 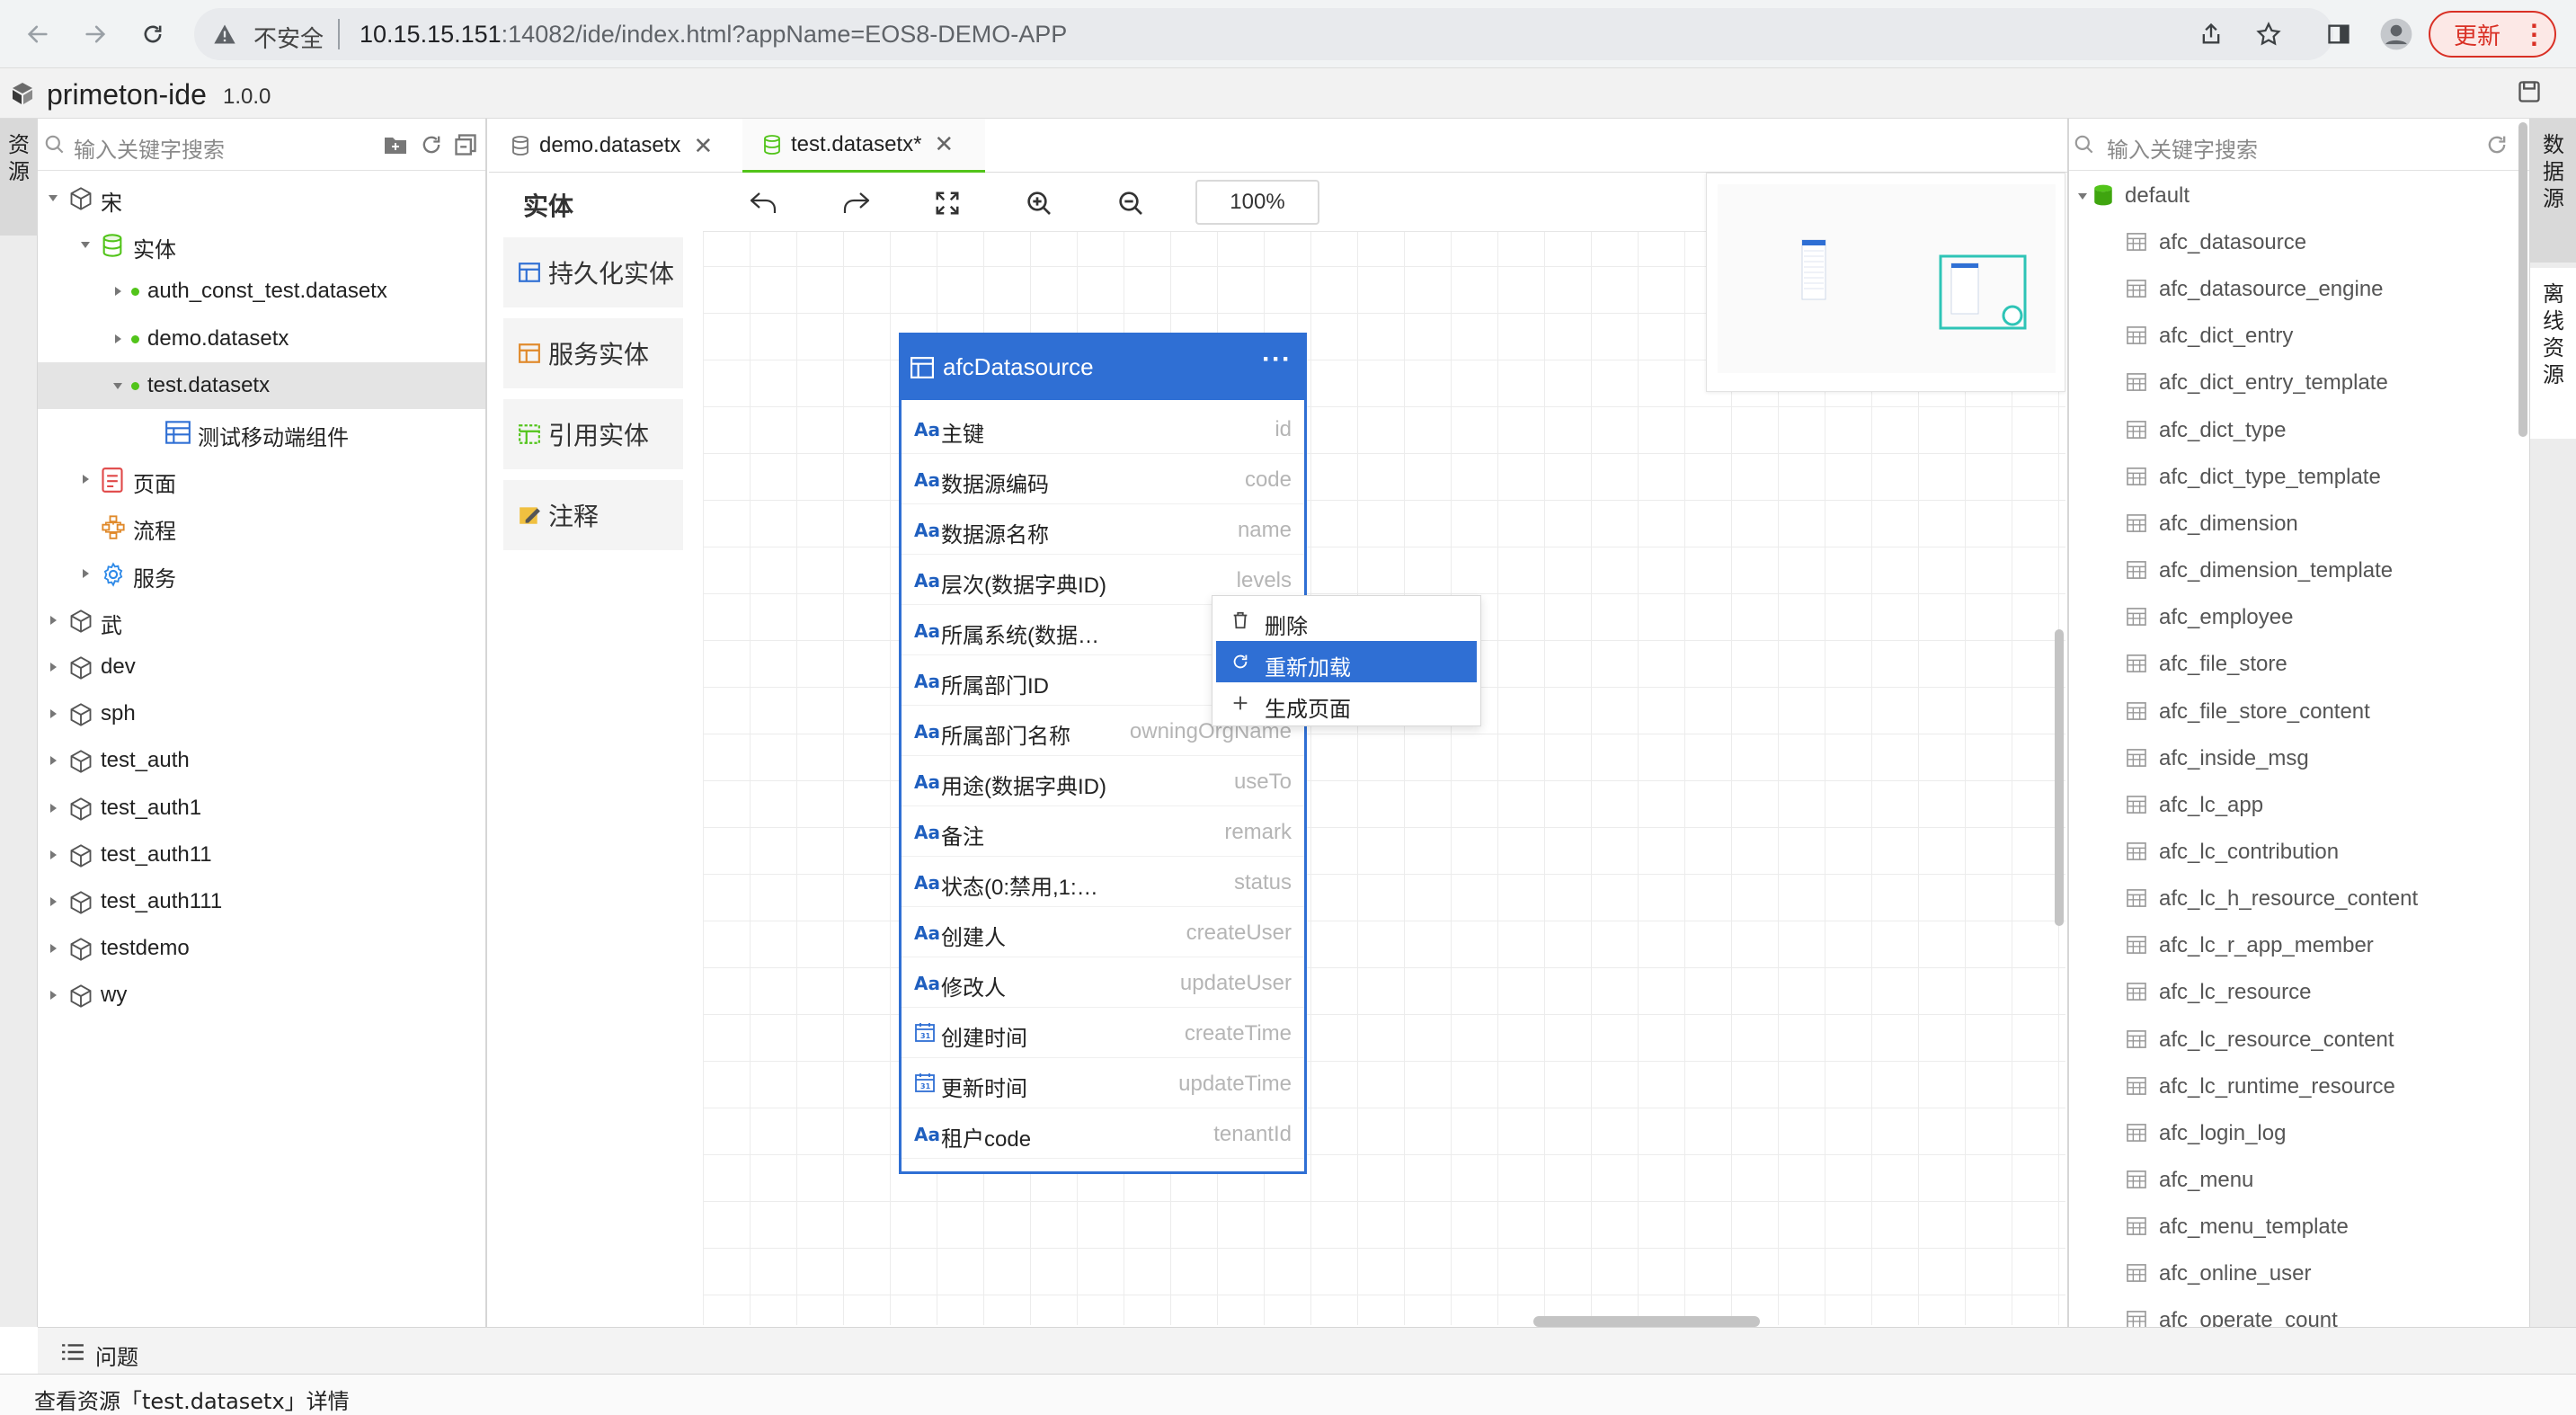 I want to click on table-list-item: afc_file_store, so click(x=2293, y=664).